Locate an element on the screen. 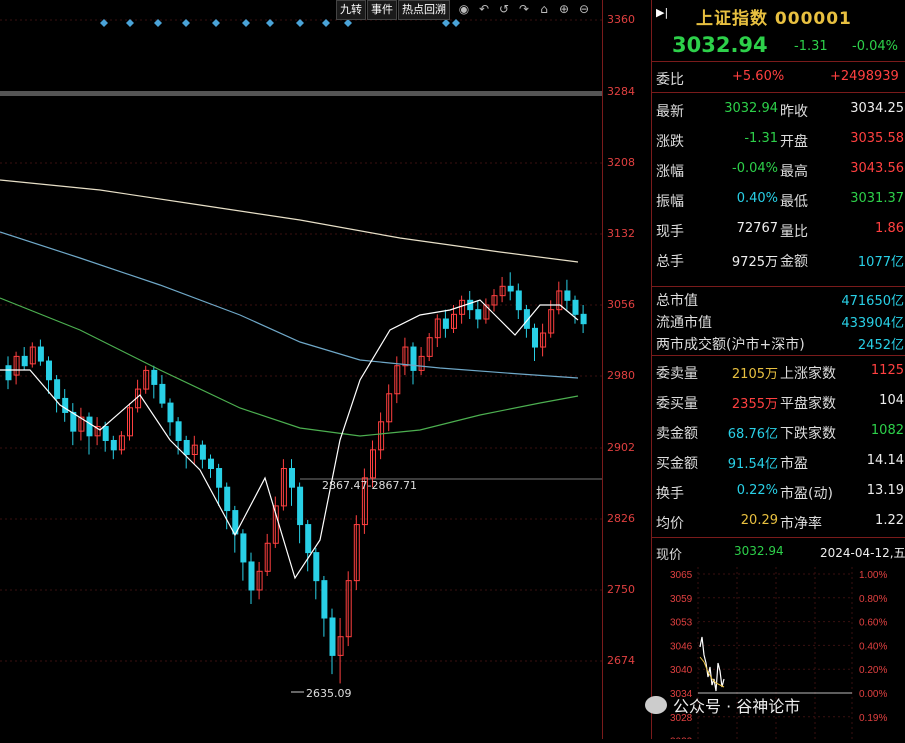 This screenshot has width=905, height=743. row-value-left: -1.31 is located at coordinates (761, 138).